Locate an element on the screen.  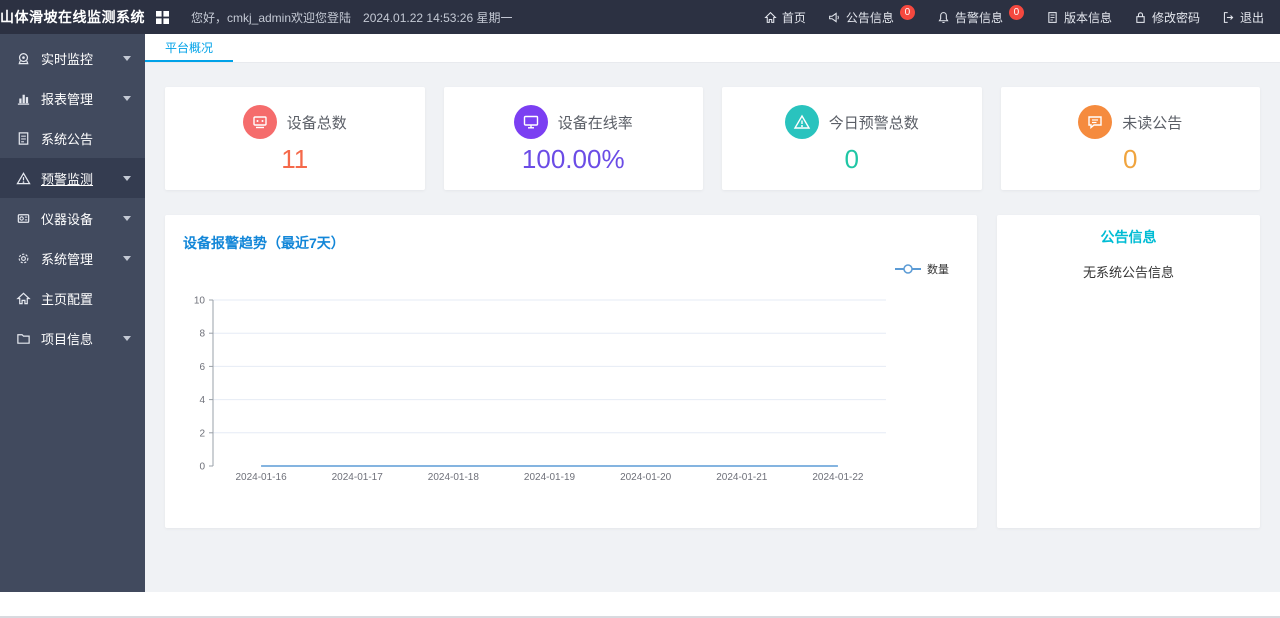
notice-card: 公告信息 无系统公告信息 is located at coordinates (1128, 371).